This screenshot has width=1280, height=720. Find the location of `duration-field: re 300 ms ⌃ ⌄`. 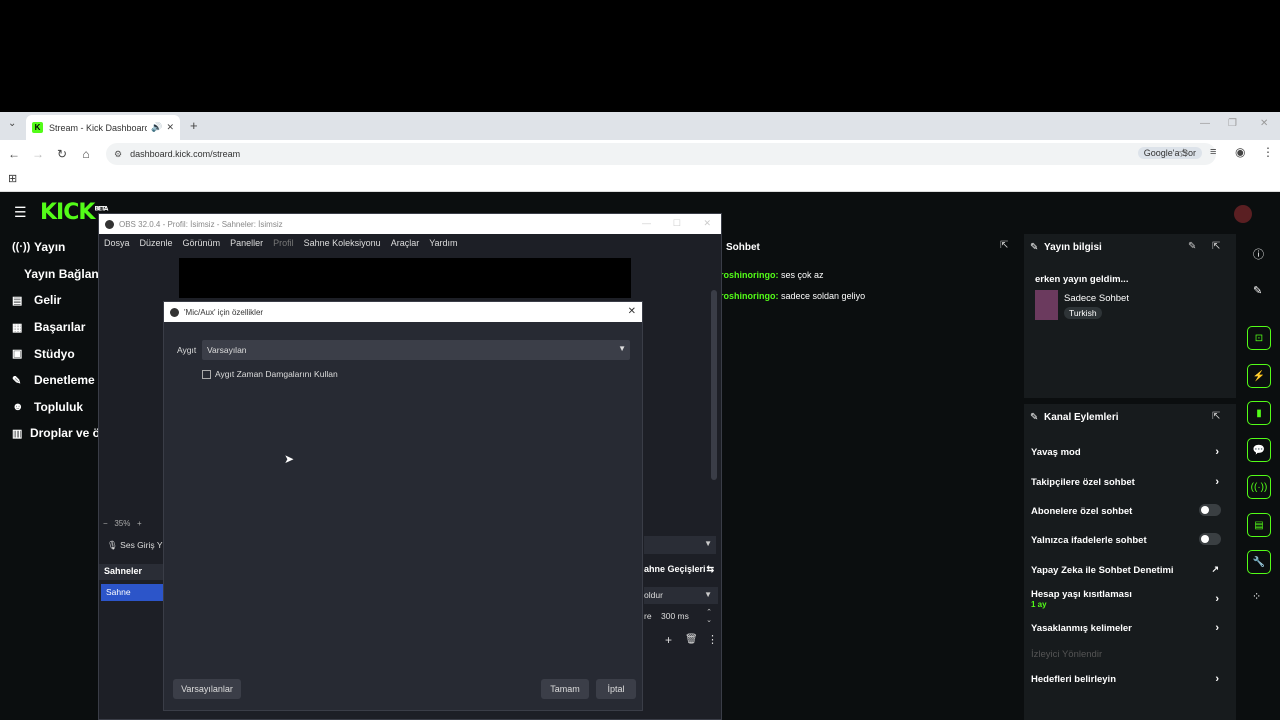

duration-field: re 300 ms ⌃ ⌄ is located at coordinates (681, 618).